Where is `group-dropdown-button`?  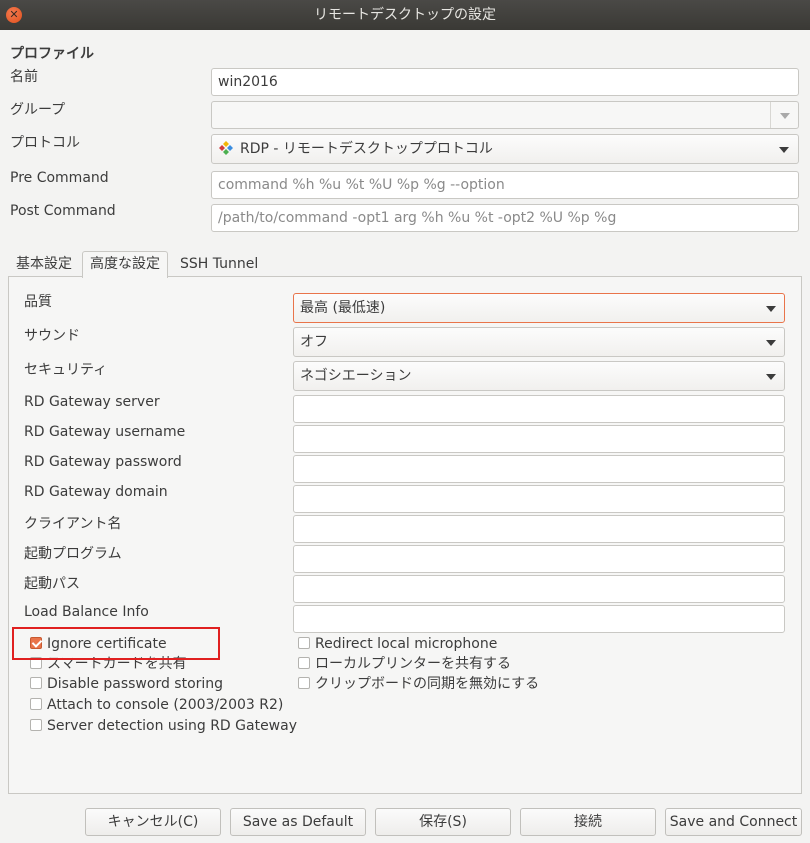 group-dropdown-button is located at coordinates (784, 115).